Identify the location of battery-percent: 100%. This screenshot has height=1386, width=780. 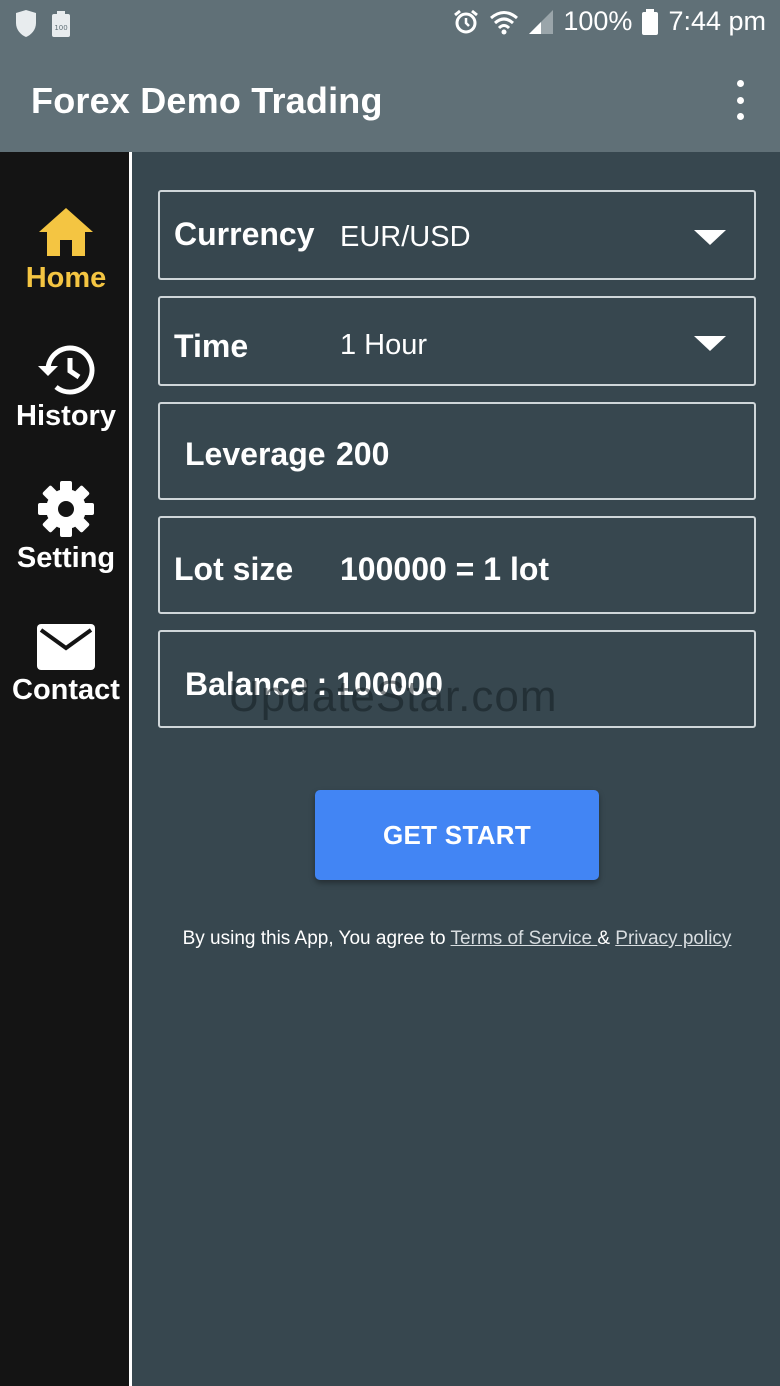
(598, 21).